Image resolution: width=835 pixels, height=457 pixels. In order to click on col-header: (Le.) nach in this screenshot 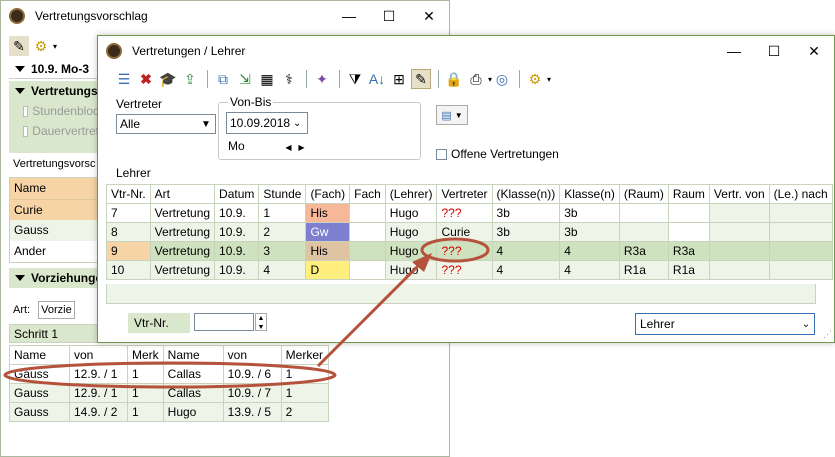, I will do `click(800, 194)`.